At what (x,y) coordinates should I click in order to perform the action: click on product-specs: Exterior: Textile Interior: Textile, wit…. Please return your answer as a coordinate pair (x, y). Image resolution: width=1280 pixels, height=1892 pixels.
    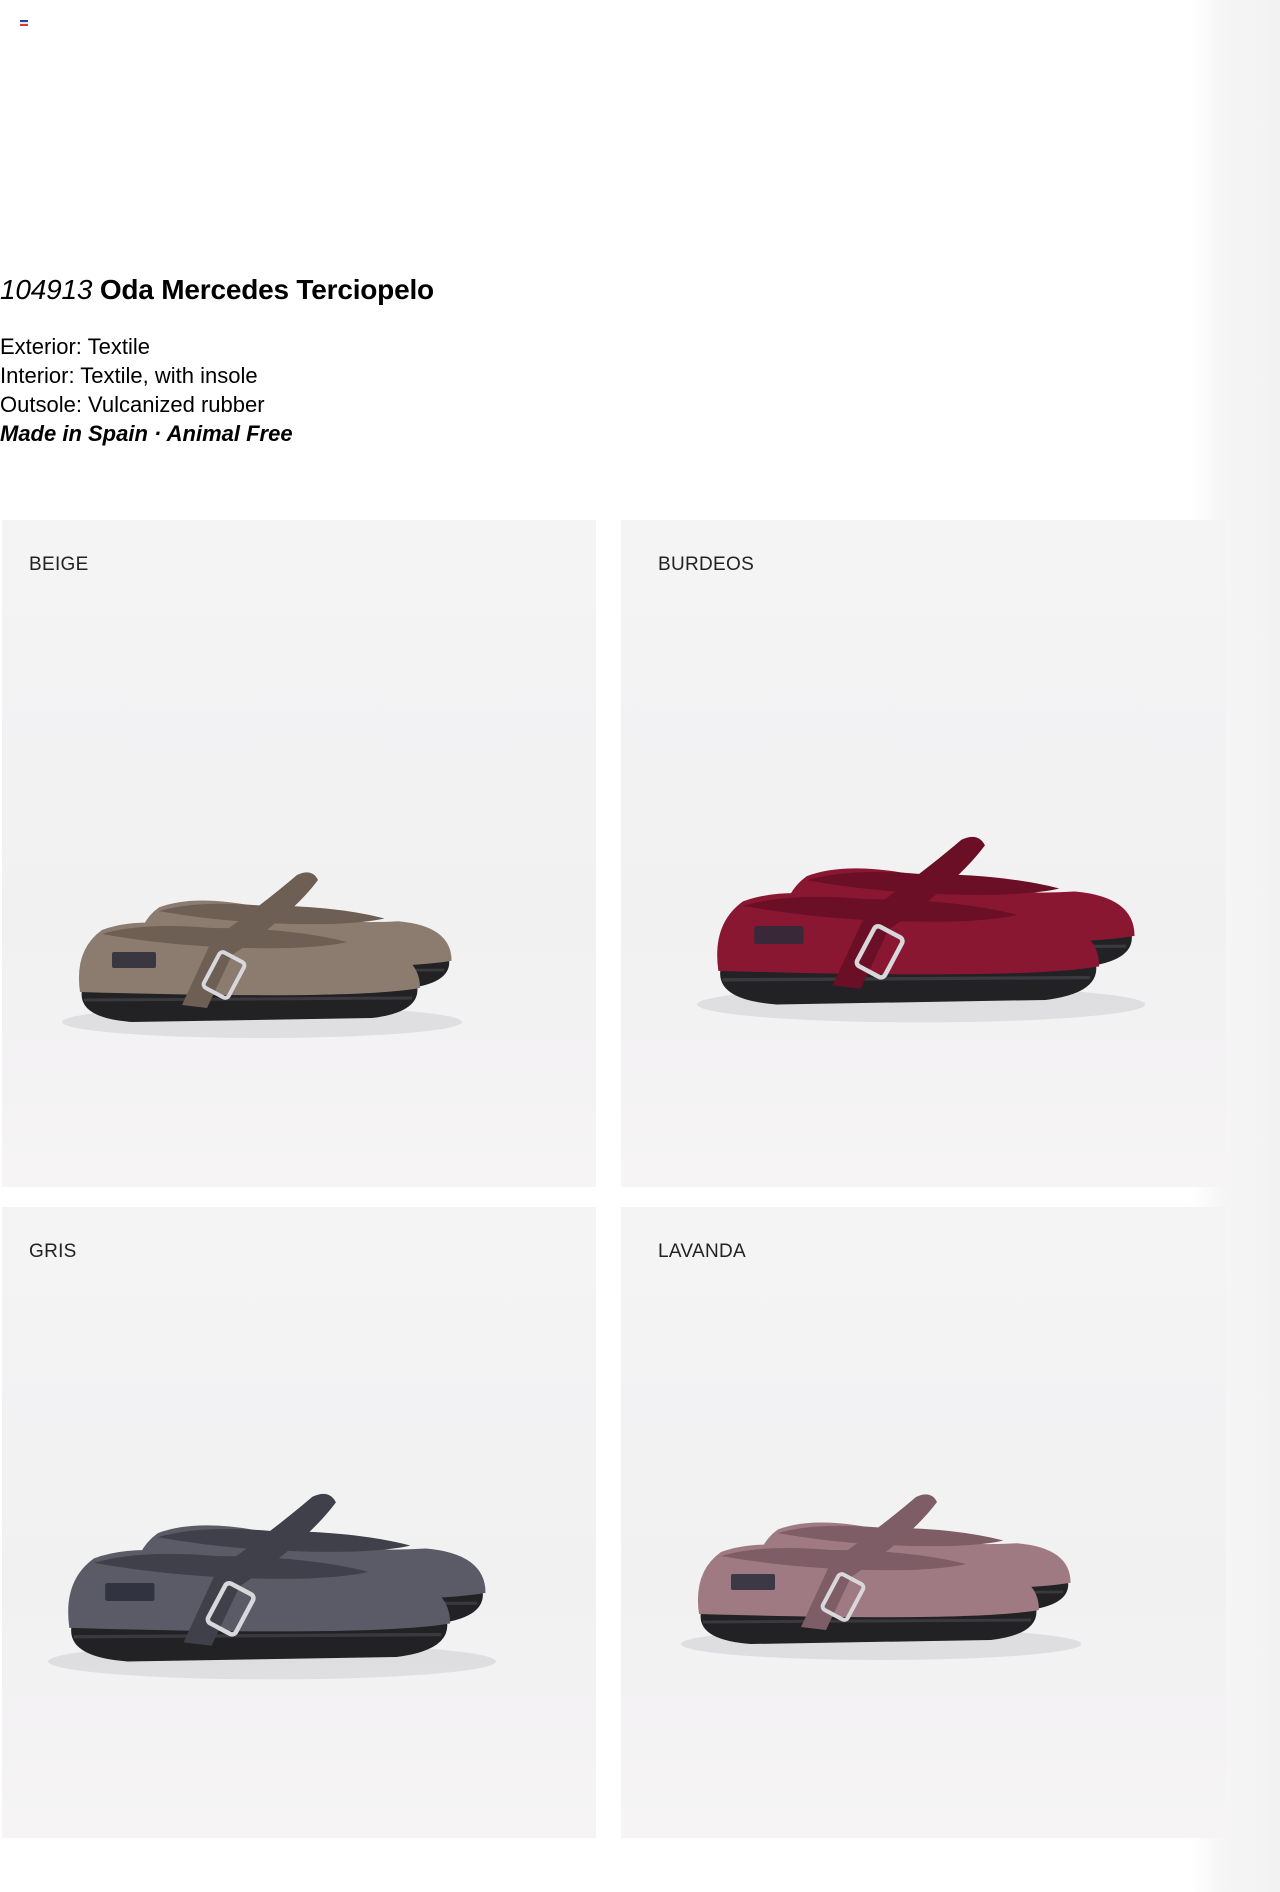
    Looking at the image, I should click on (450, 390).